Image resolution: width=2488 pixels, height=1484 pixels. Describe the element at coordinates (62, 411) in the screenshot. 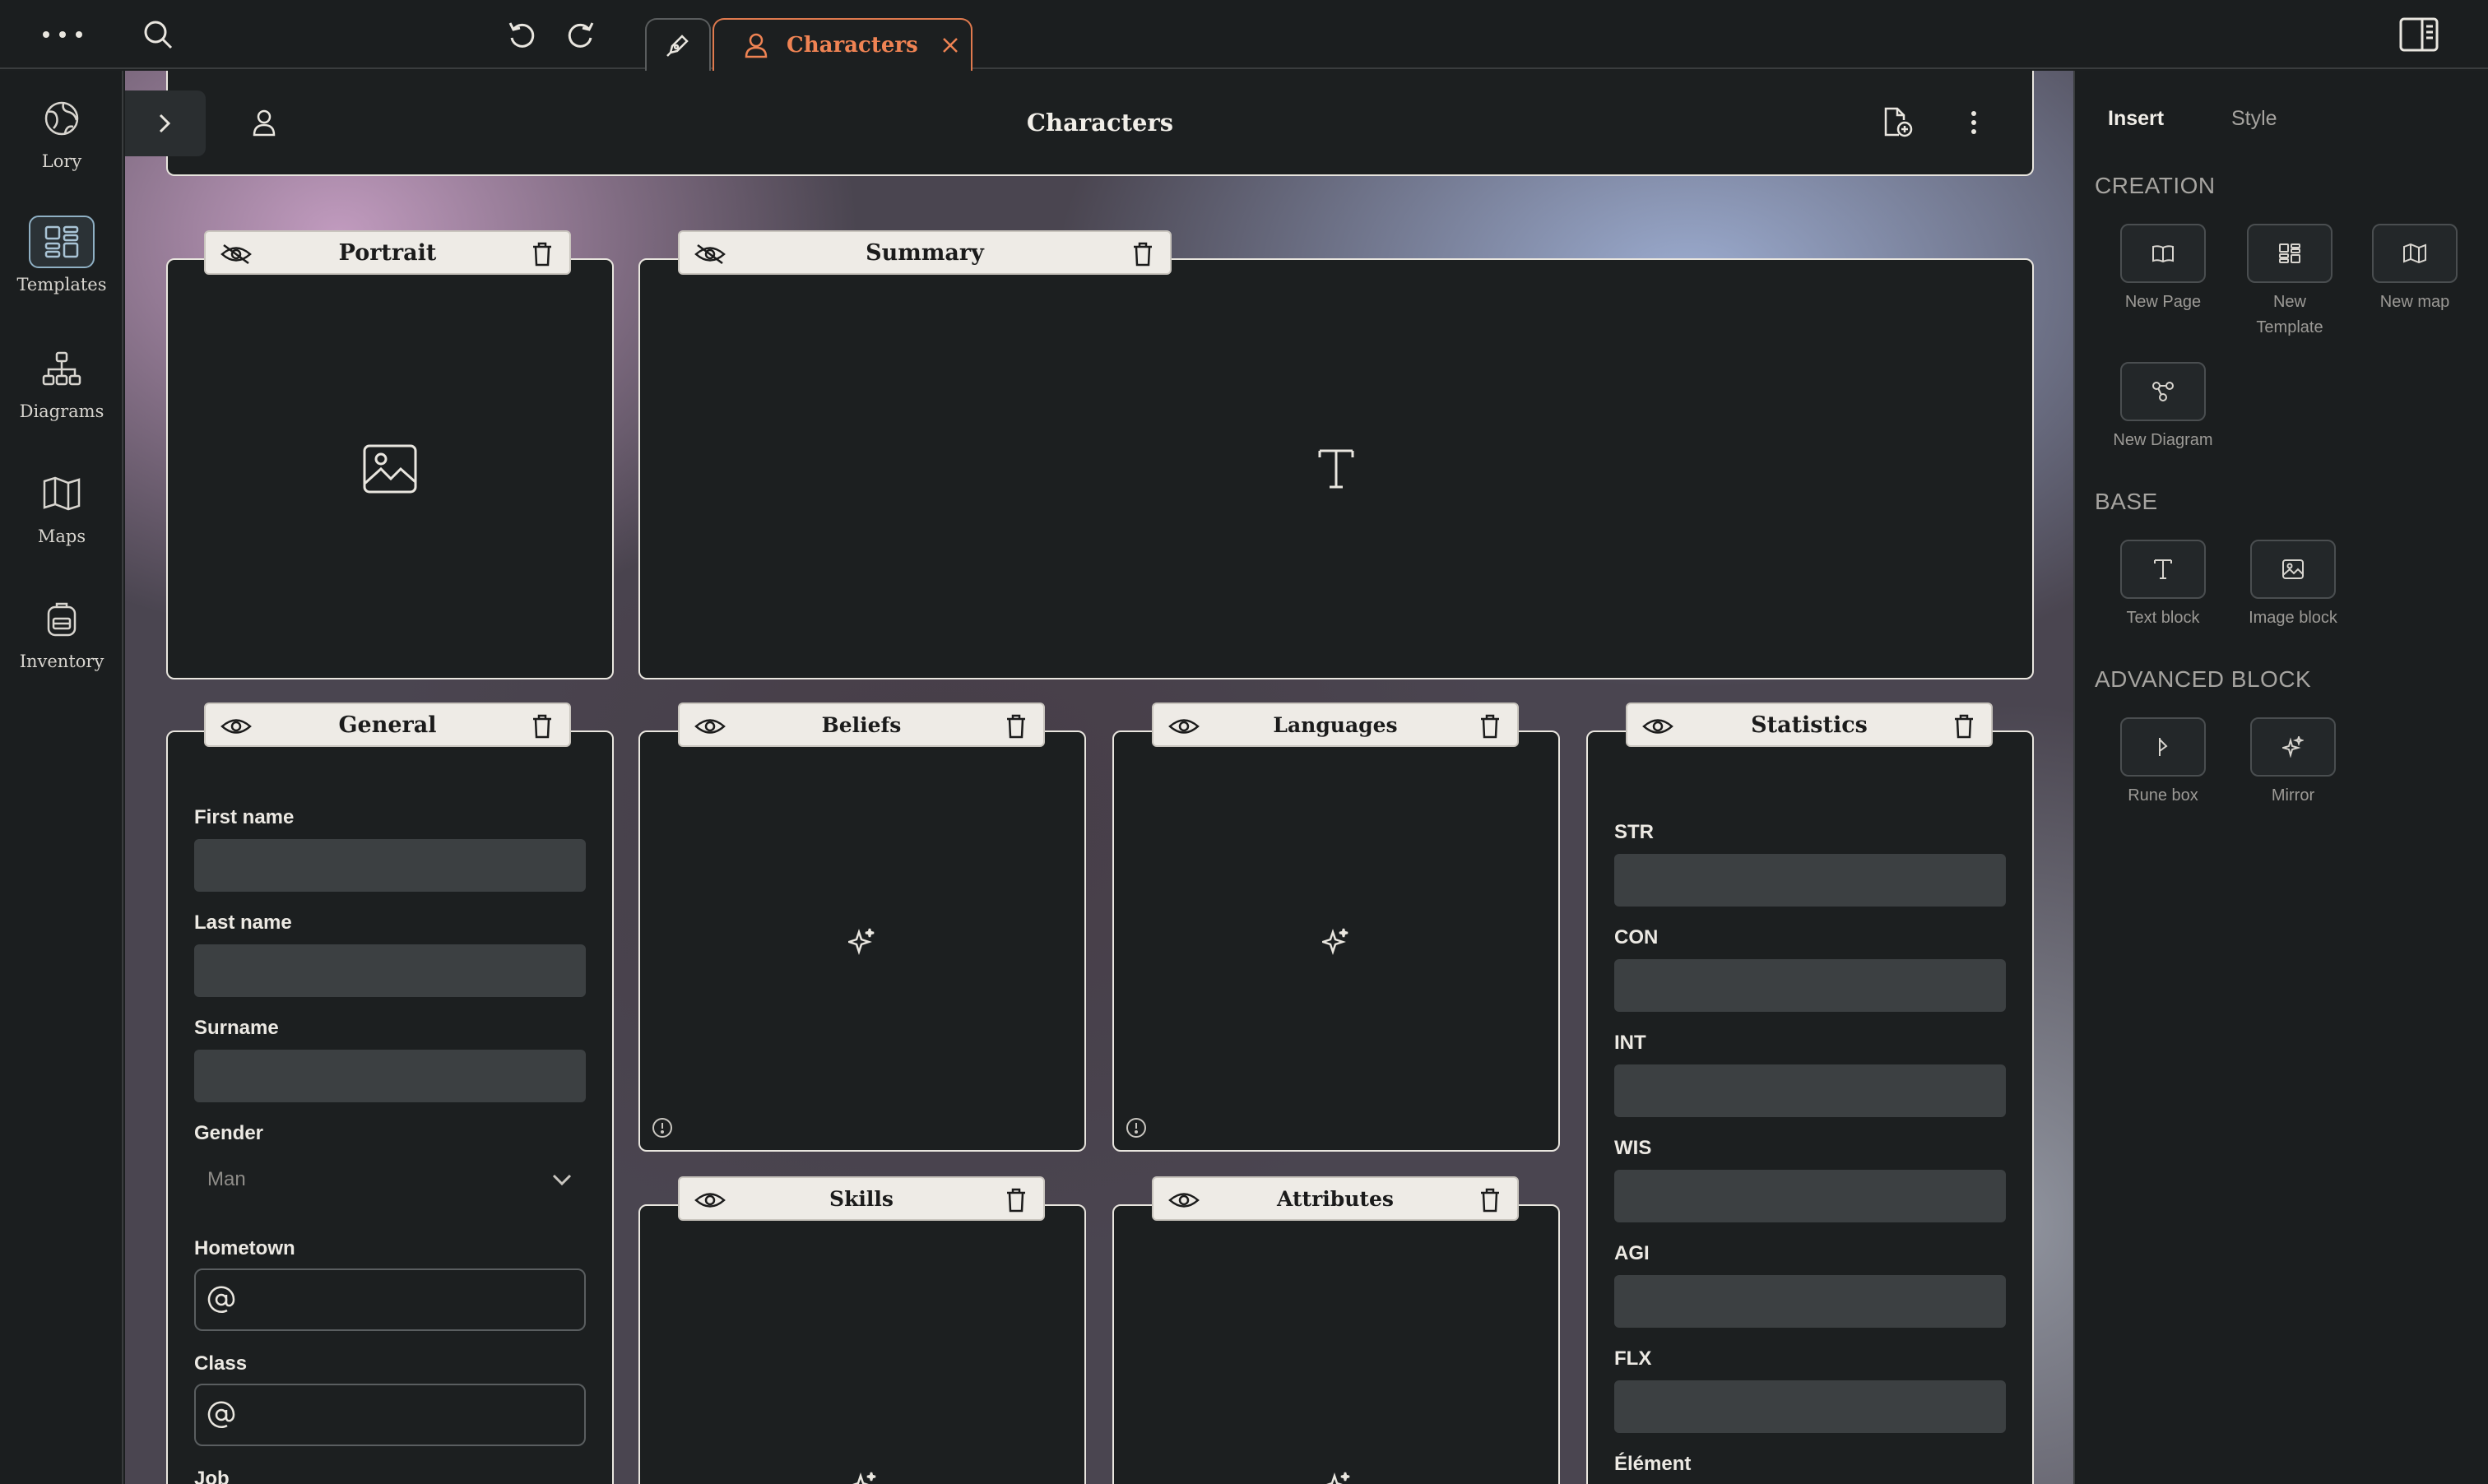

I see `sidebar-item-label: Diagrams` at that location.